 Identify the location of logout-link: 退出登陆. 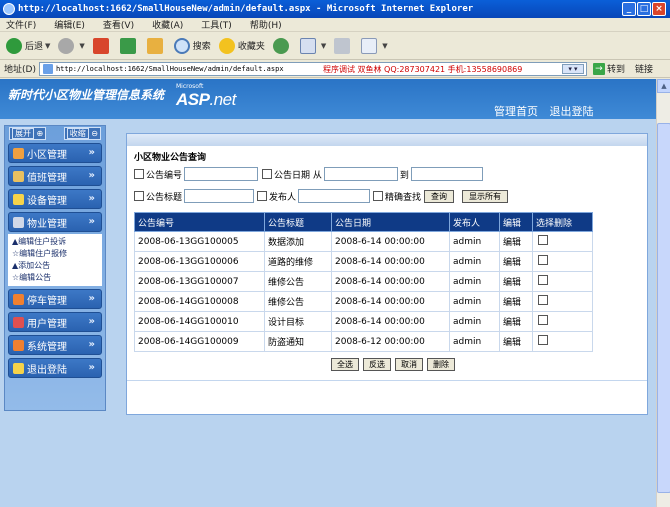
(572, 111).